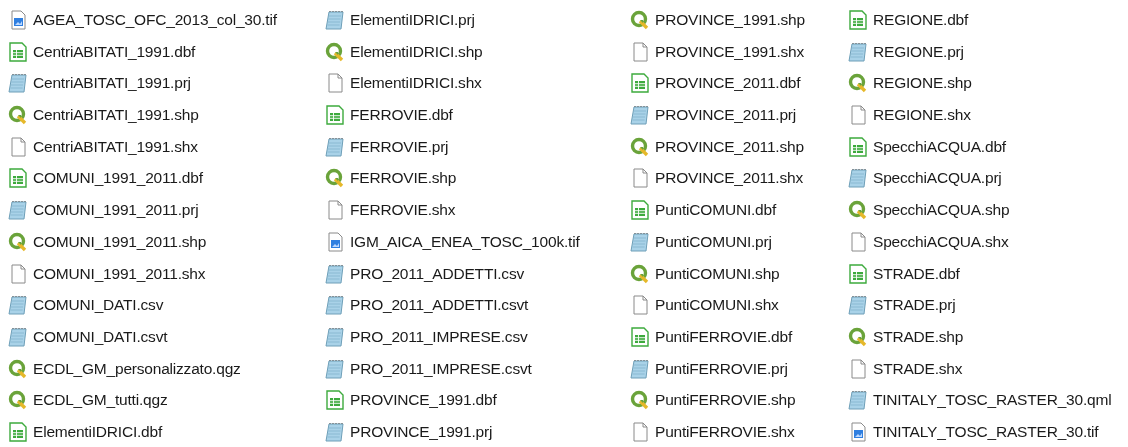 The height and width of the screenshot is (447, 1128). What do you see at coordinates (717, 305) in the screenshot?
I see `file-name: PuntiCOMUNI.shx` at bounding box center [717, 305].